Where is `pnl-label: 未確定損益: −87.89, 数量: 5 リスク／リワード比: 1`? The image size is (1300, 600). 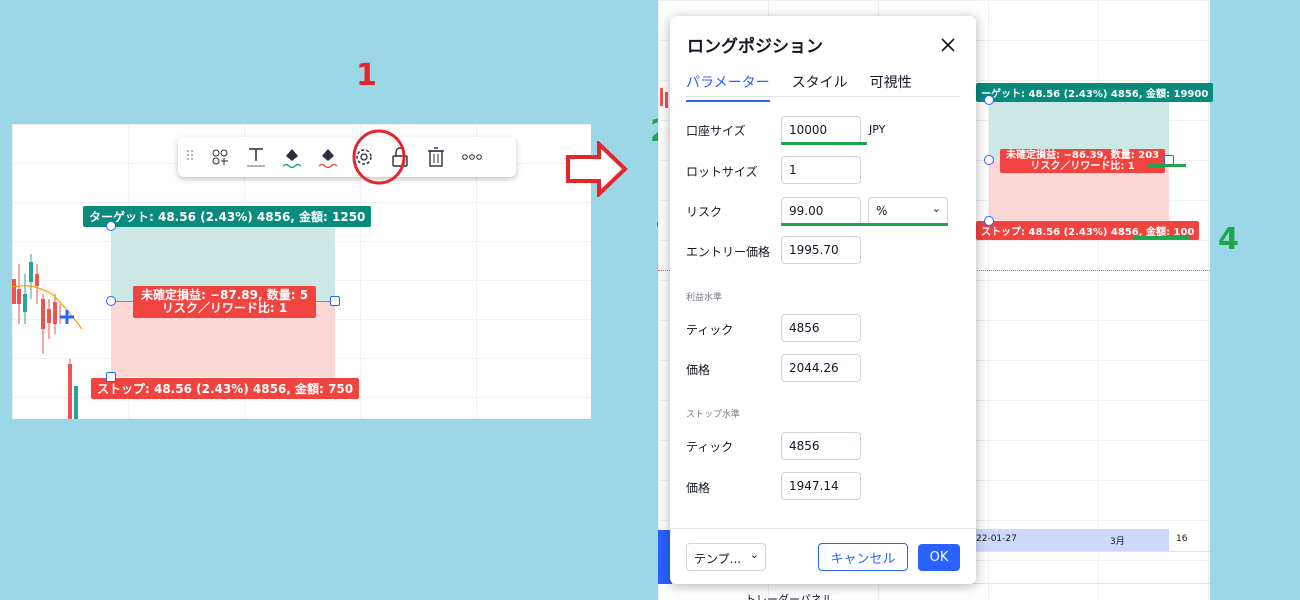
pnl-label: 未確定損益: −87.89, 数量: 5 リスク／リワード比: 1 is located at coordinates (225, 302).